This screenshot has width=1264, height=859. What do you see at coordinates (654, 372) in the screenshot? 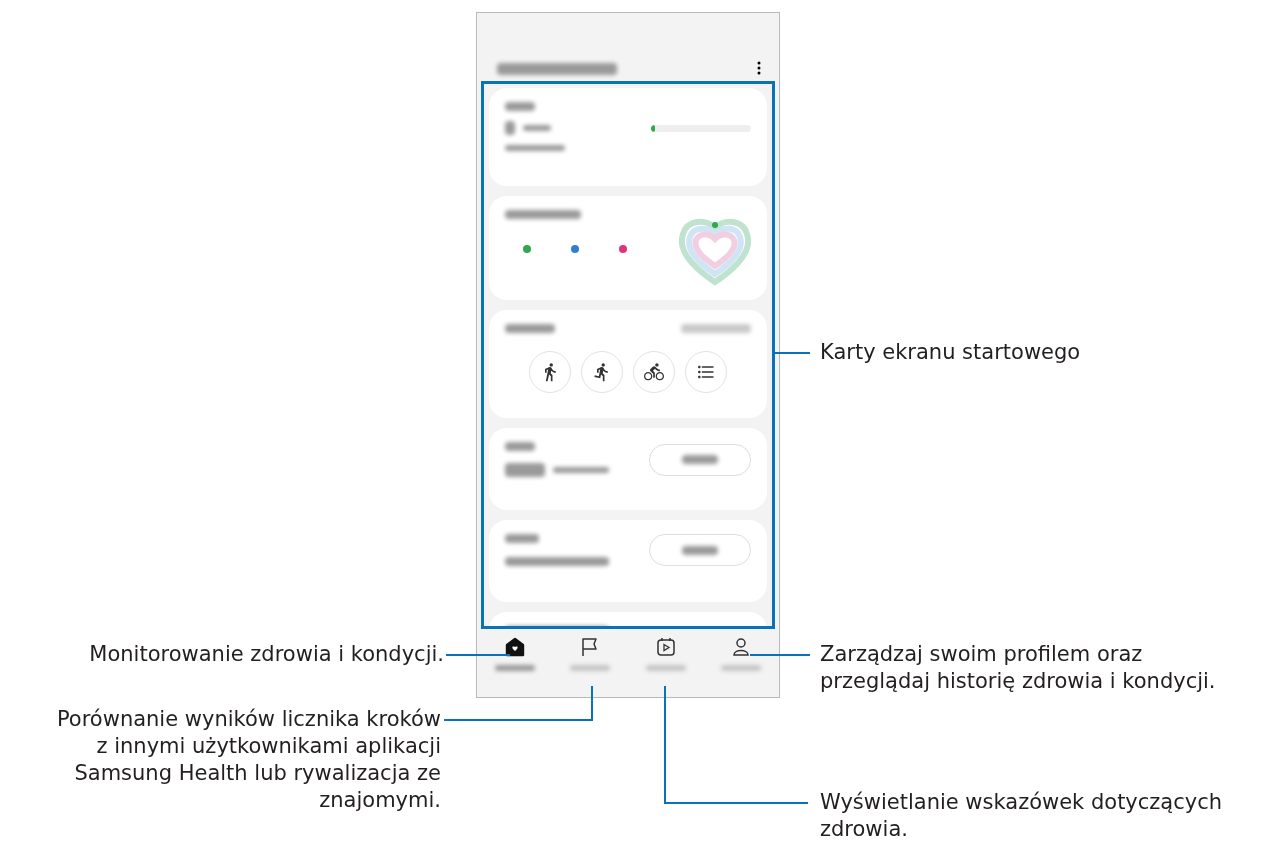
I see `cyclist-icon` at bounding box center [654, 372].